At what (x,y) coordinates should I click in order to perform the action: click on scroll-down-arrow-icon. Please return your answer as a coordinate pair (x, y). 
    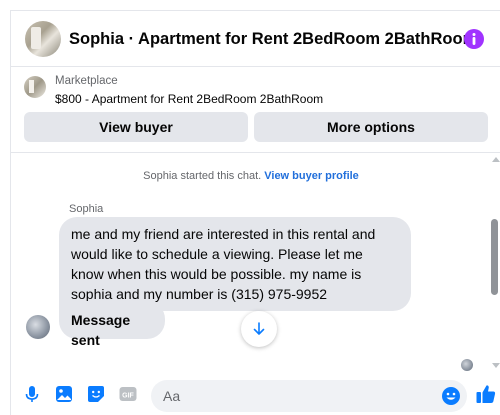
    Looking at the image, I should click on (496, 365).